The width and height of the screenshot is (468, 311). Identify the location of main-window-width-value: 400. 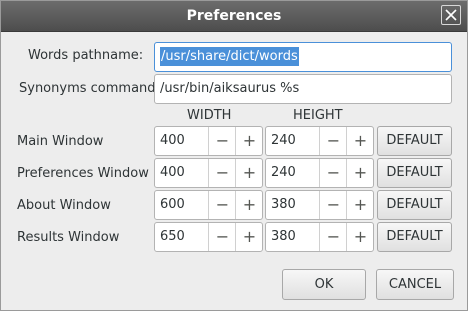
(172, 140).